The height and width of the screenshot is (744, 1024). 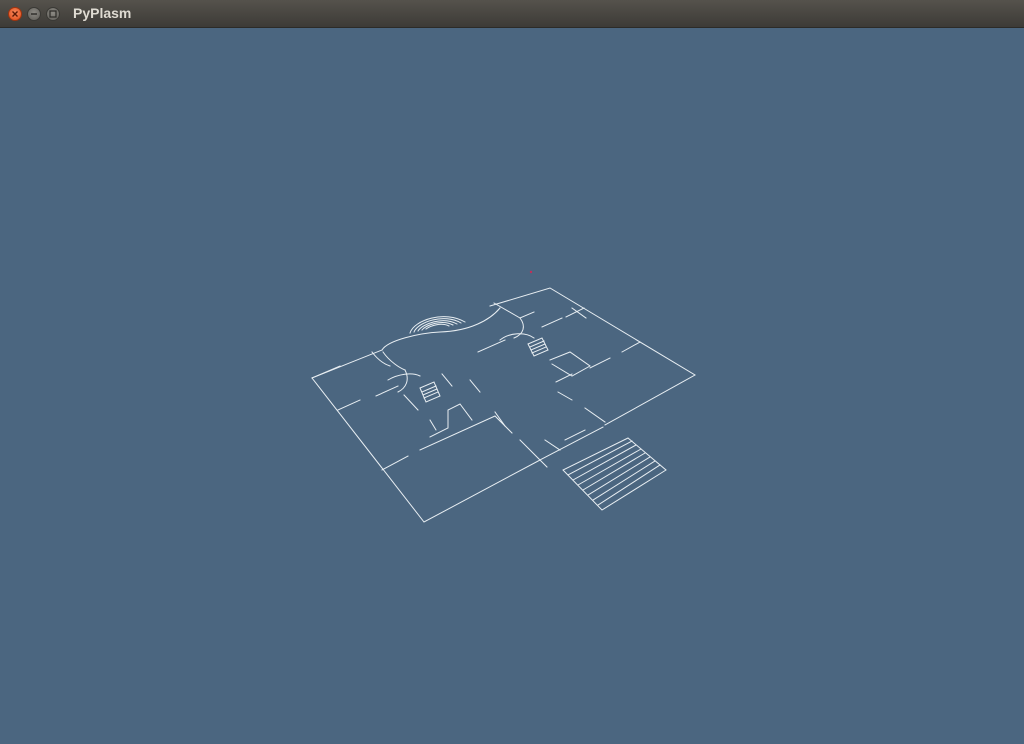 I want to click on close-button, so click(x=15, y=14).